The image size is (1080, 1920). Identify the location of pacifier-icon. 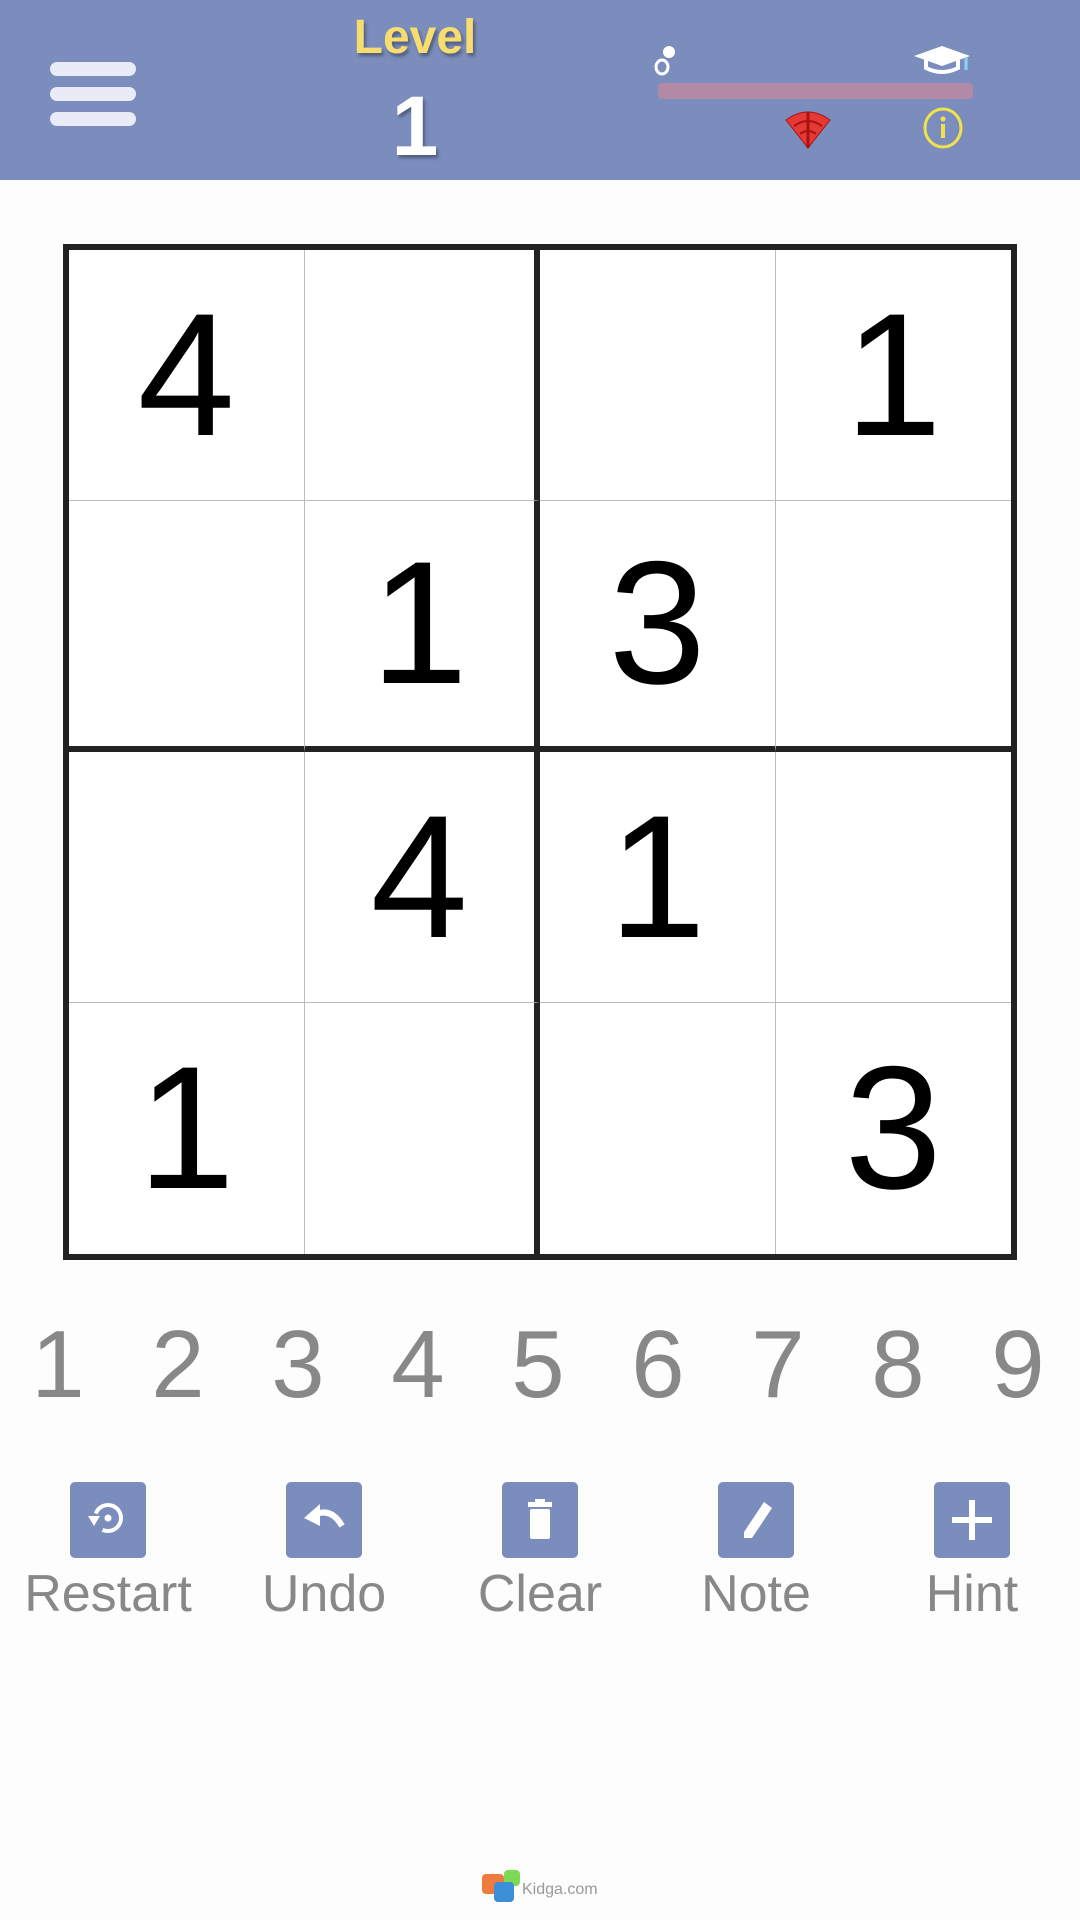
(664, 61).